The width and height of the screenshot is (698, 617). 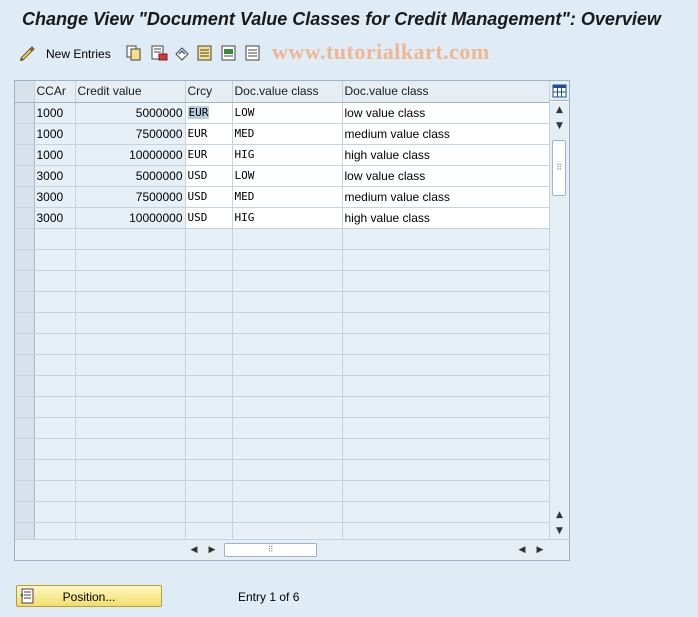 I want to click on new-entries-button: New Entries, so click(x=78, y=54).